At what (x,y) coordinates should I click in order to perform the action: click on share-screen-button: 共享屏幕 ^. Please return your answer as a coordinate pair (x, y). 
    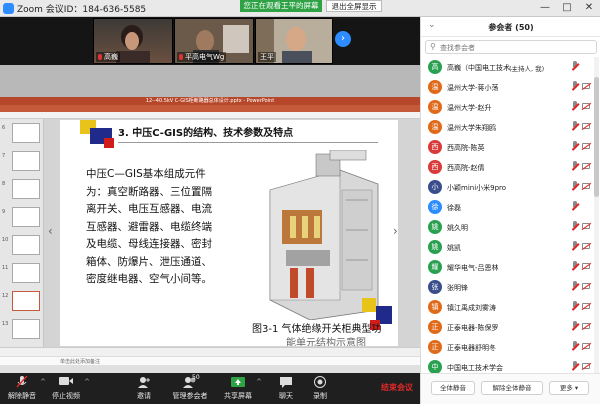
    Looking at the image, I should click on (240, 389).